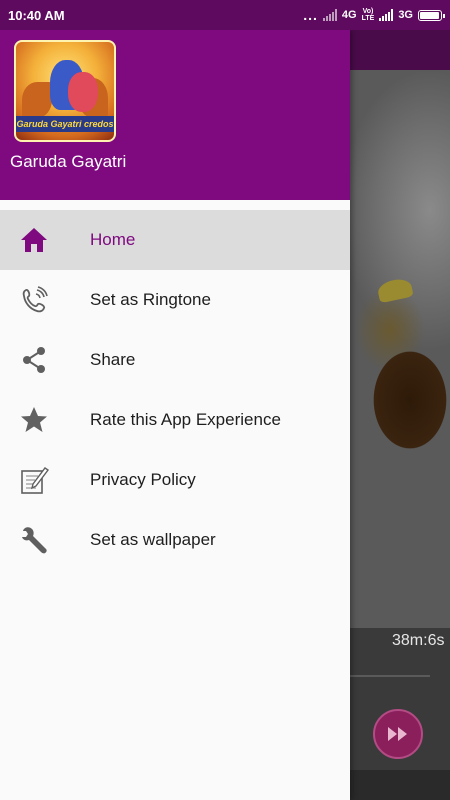 Image resolution: width=450 pixels, height=800 pixels. What do you see at coordinates (83, 92) in the screenshot?
I see `logo-figure-lakshmi` at bounding box center [83, 92].